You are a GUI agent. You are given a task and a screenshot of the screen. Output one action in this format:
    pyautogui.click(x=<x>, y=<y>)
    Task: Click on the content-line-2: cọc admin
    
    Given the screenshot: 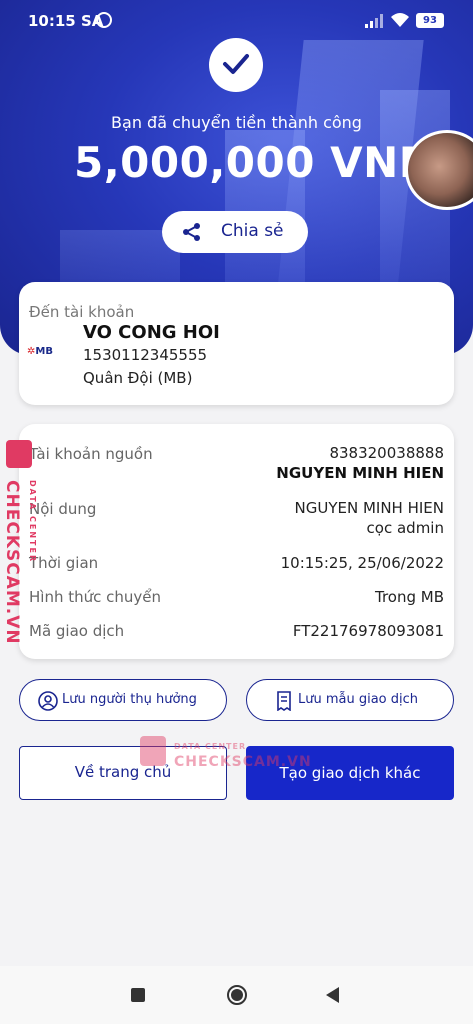 What is the action you would take?
    pyautogui.click(x=405, y=528)
    